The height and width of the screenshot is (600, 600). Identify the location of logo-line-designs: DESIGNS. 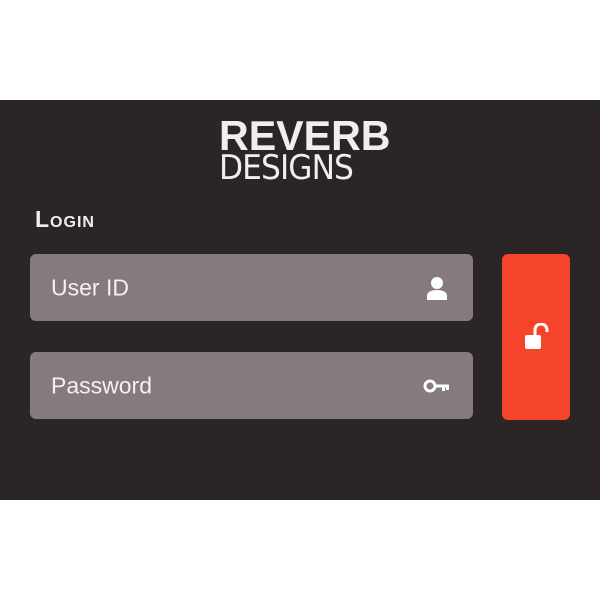
(286, 168).